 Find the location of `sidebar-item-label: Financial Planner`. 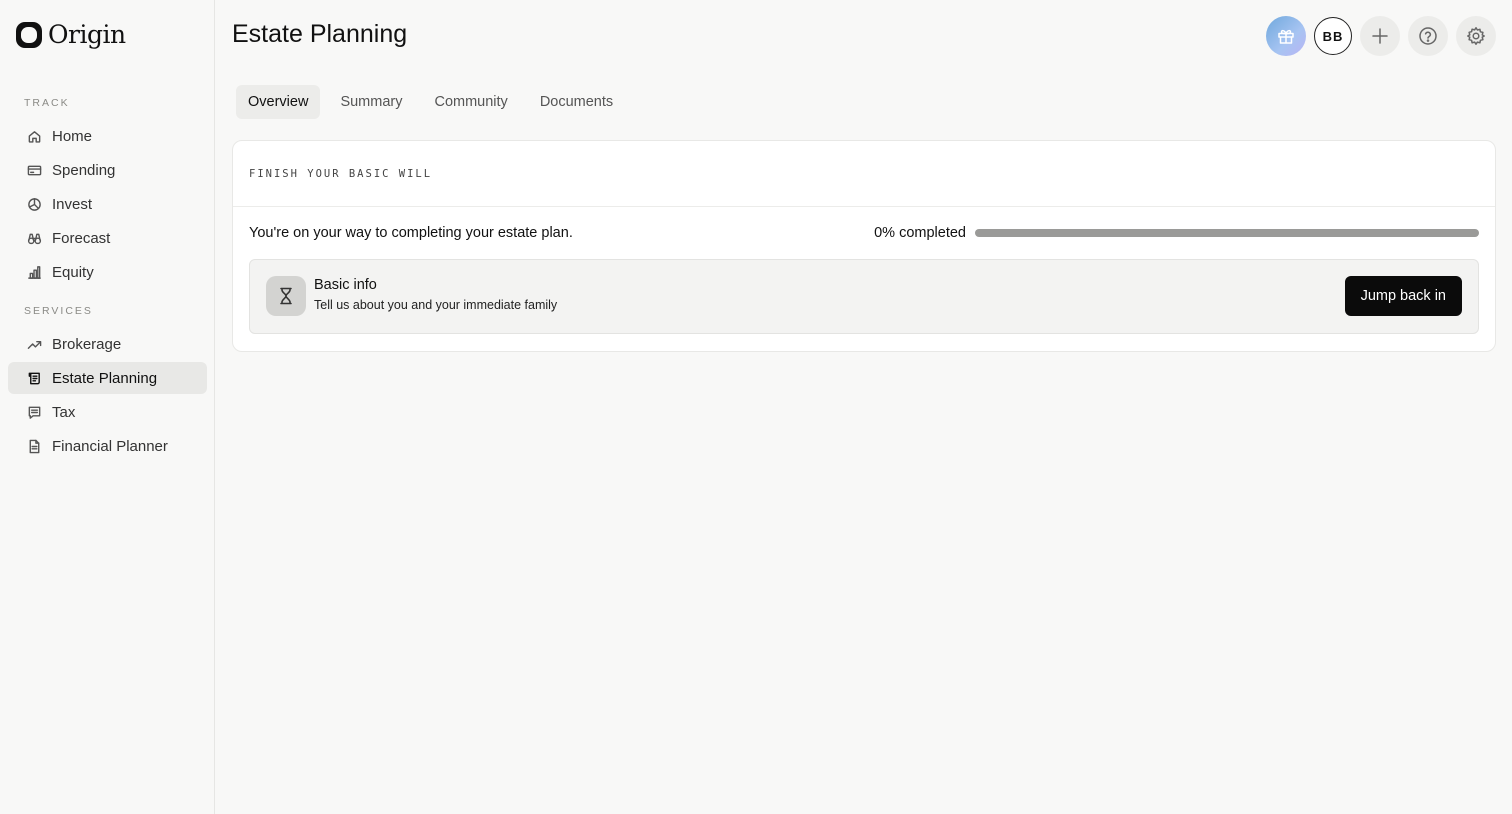

sidebar-item-label: Financial Planner is located at coordinates (110, 446).